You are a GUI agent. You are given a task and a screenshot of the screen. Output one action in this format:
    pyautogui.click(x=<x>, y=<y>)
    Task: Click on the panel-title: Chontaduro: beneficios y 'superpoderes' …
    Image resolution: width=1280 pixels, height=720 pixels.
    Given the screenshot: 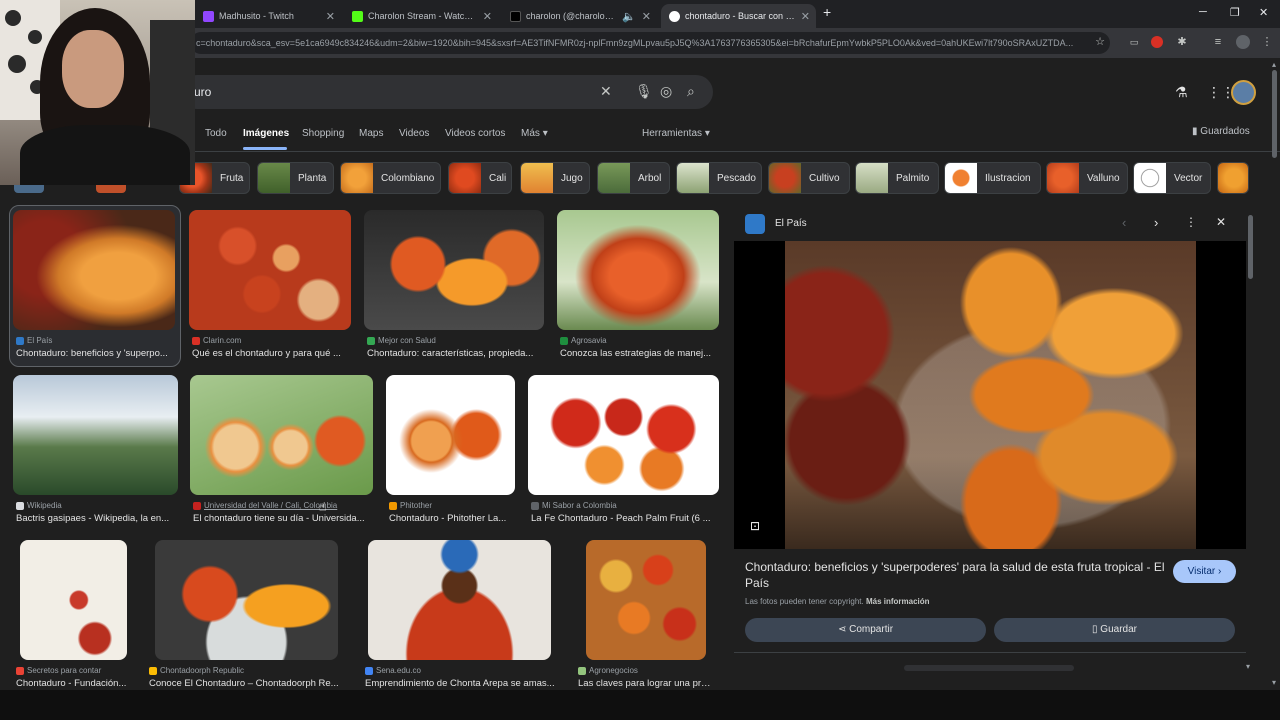 What is the action you would take?
    pyautogui.click(x=955, y=575)
    